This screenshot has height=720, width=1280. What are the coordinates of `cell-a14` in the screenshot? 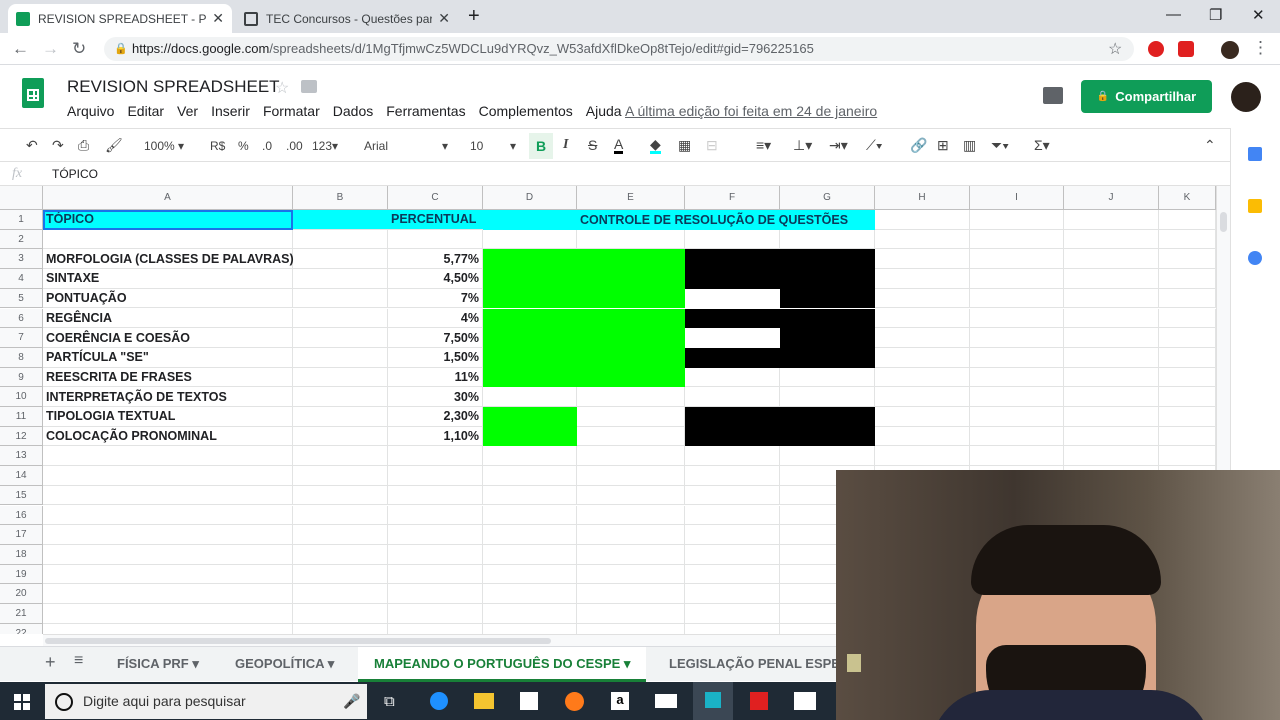 It's located at (168, 476).